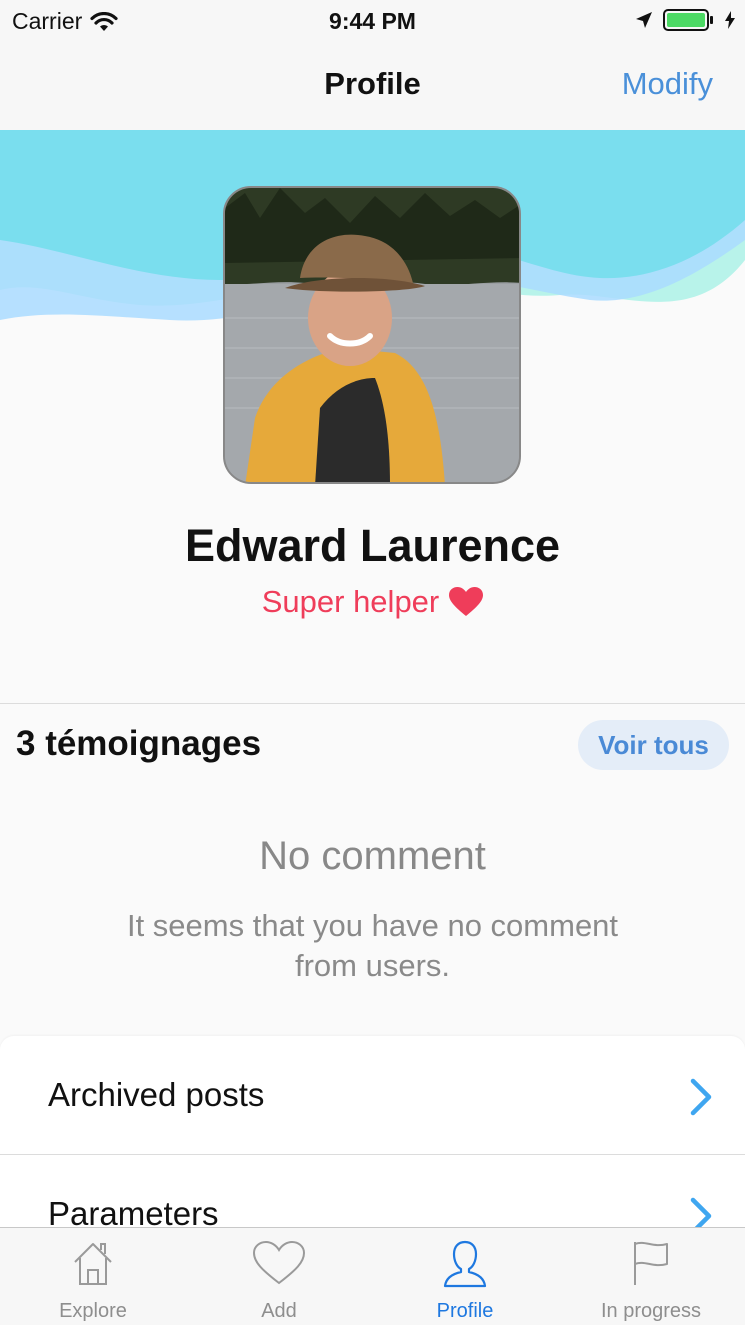  Describe the element at coordinates (372, 1095) in the screenshot. I see `menu-item-archived-posts: Archived posts` at that location.